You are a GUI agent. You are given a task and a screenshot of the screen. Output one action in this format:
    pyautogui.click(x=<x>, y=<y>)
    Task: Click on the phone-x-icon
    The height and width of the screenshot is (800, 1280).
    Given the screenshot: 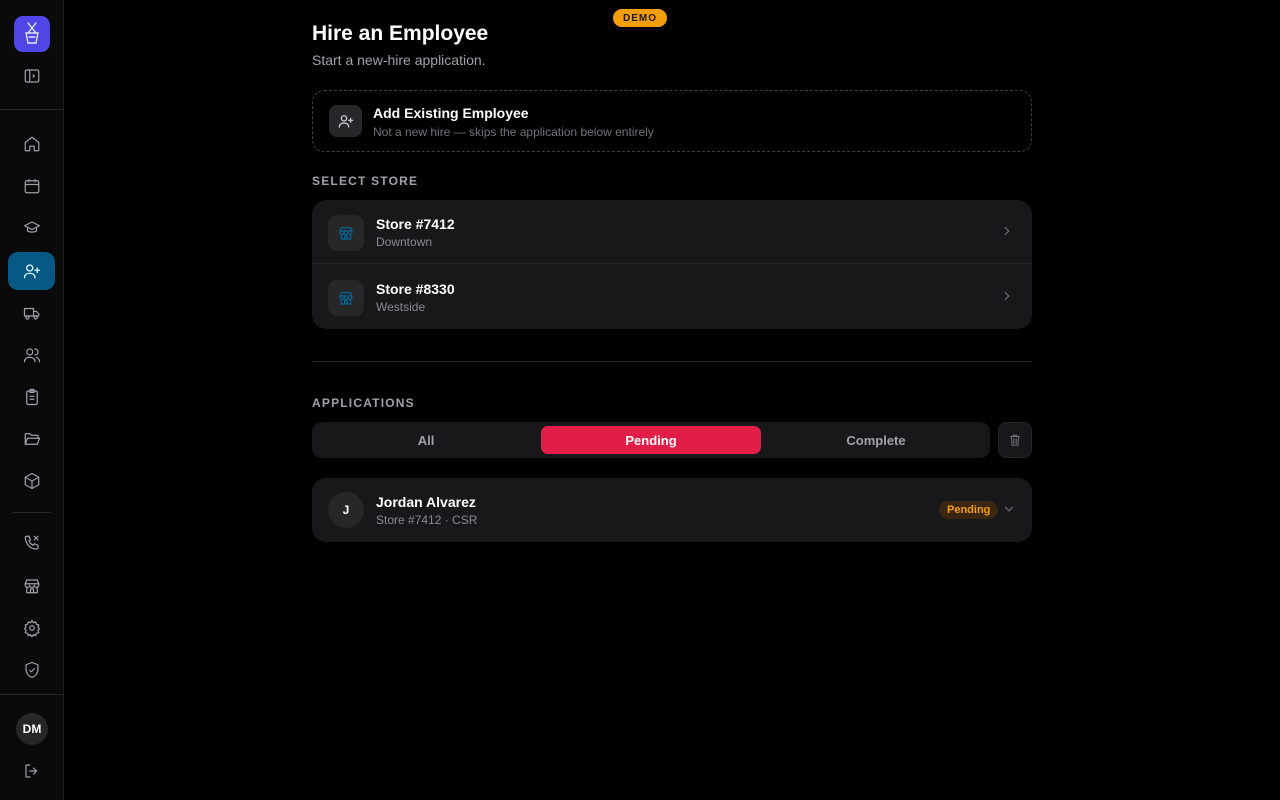 What is the action you would take?
    pyautogui.click(x=31, y=542)
    